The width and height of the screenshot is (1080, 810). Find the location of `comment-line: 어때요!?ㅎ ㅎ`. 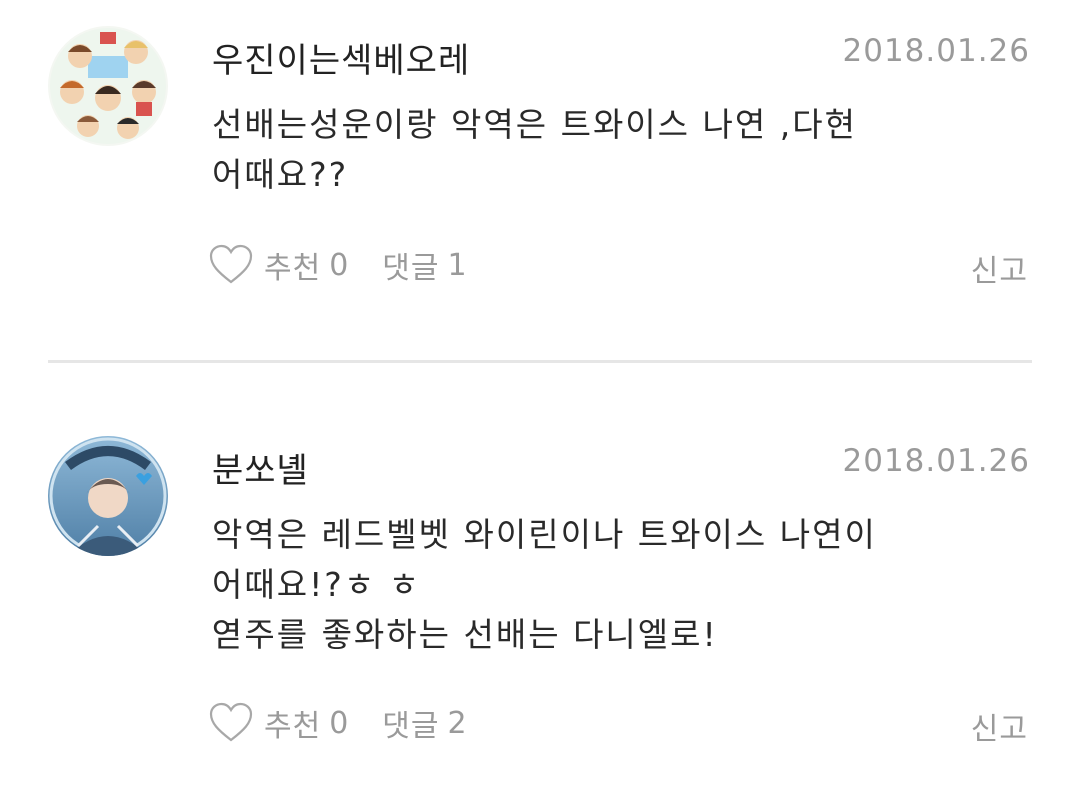

comment-line: 어때요!?ㅎ ㅎ is located at coordinates (317, 584).